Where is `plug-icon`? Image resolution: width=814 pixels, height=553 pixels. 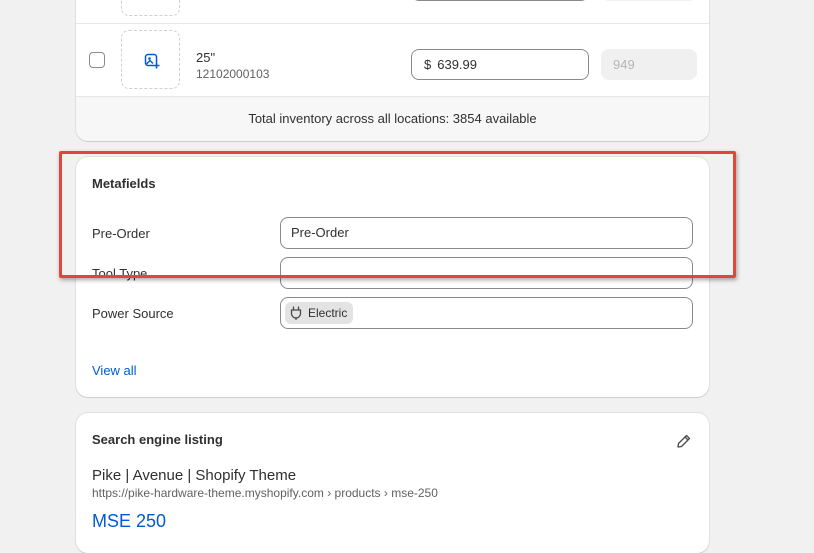 plug-icon is located at coordinates (296, 313).